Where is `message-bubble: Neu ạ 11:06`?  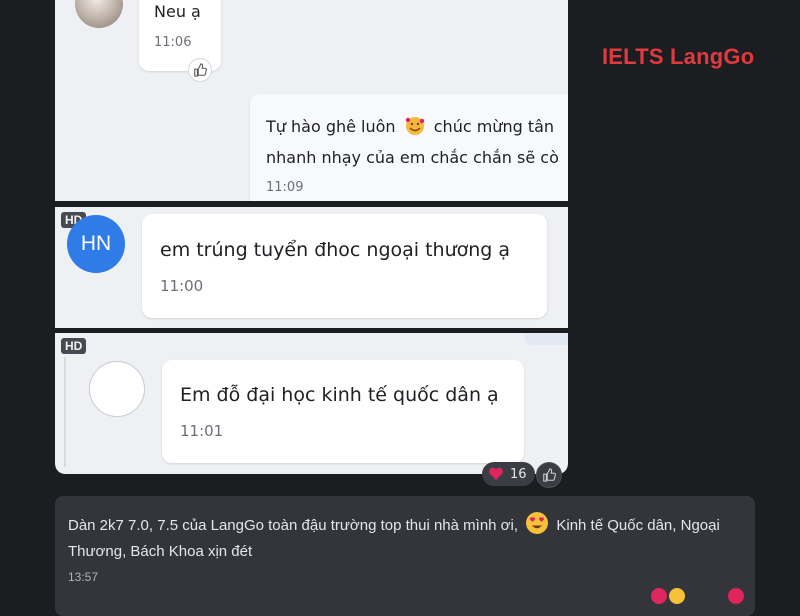 message-bubble: Neu ạ 11:06 is located at coordinates (180, 35).